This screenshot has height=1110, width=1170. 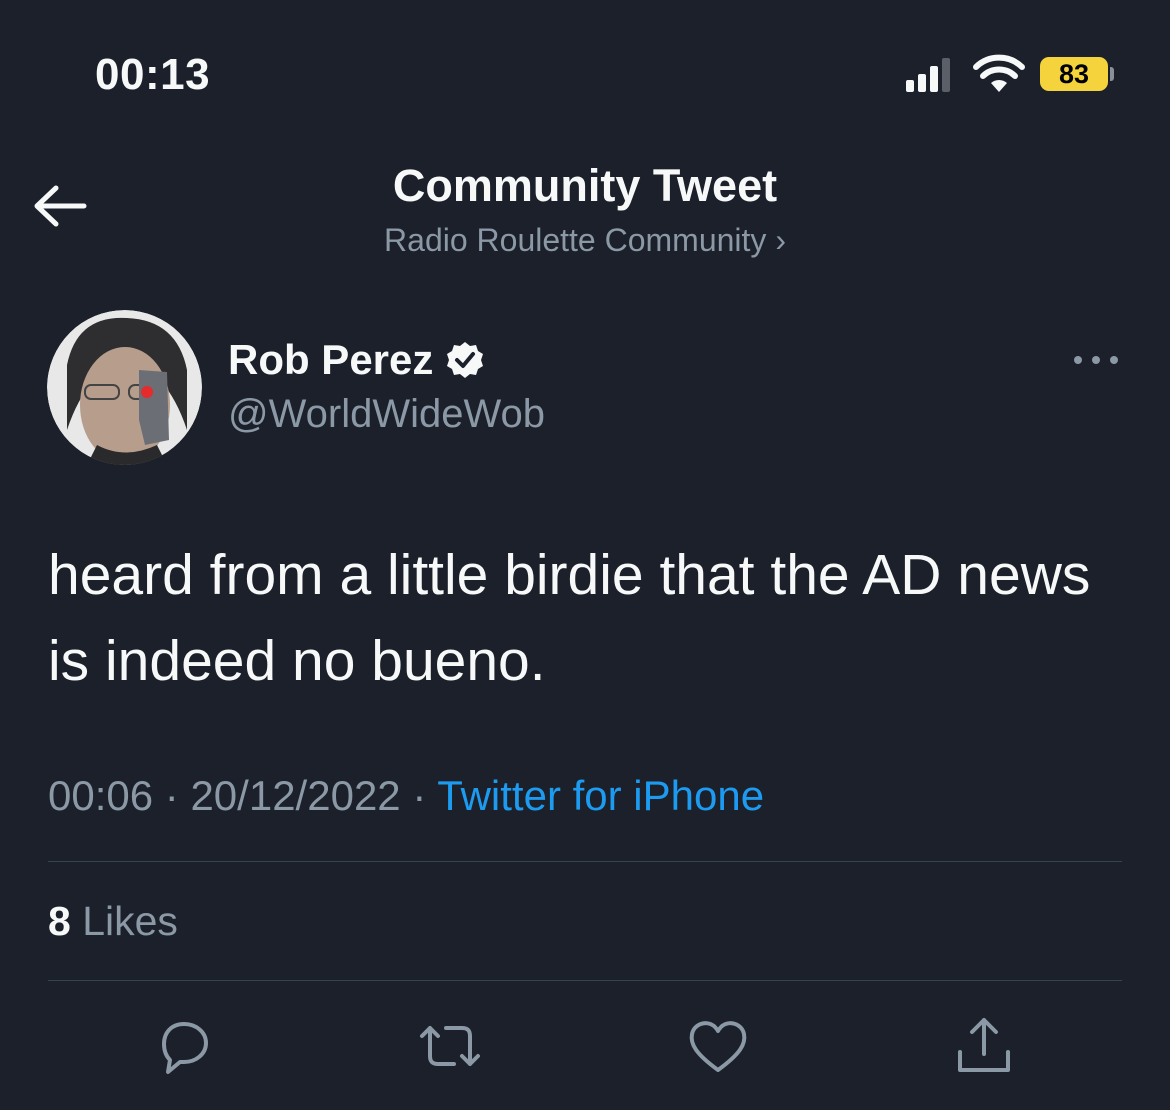 I want to click on author-name: Rob Perez, so click(x=330, y=360).